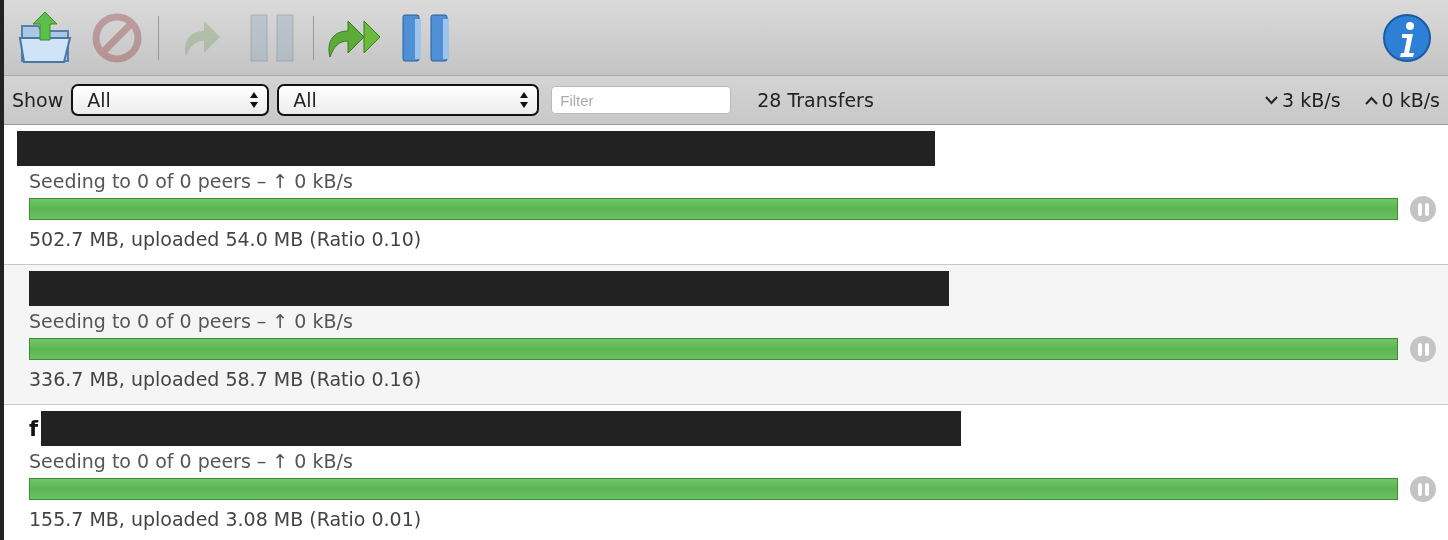 This screenshot has height=540, width=1448. What do you see at coordinates (1371, 100) in the screenshot?
I see `chevron-up-icon` at bounding box center [1371, 100].